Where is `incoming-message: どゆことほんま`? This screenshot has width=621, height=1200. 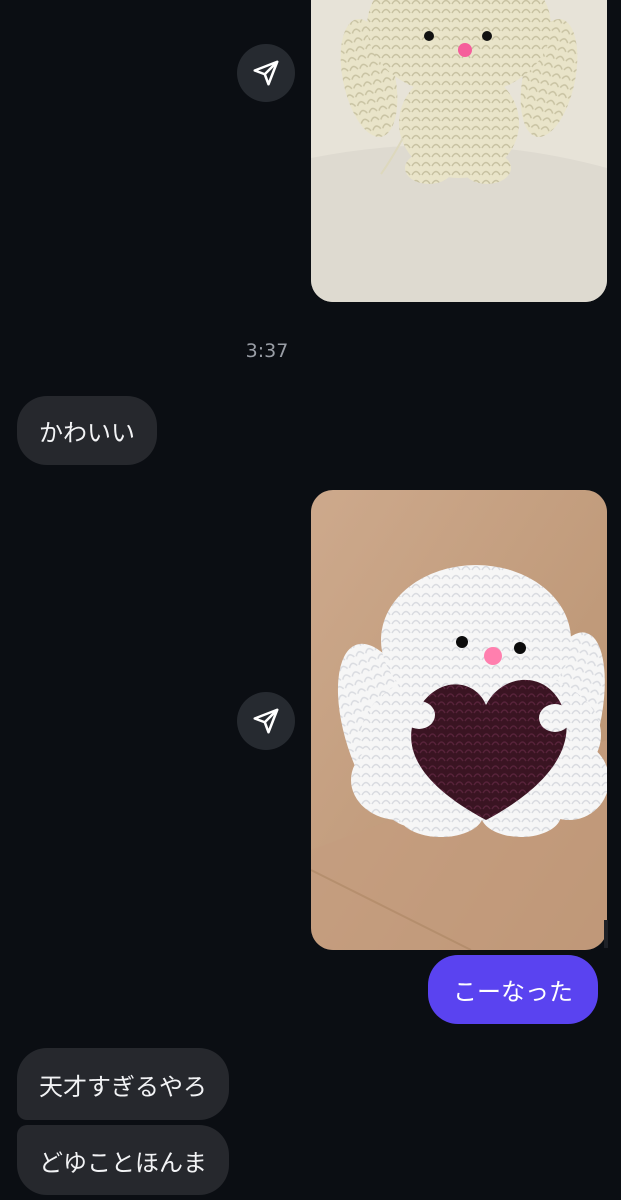 incoming-message: どゆことほんま is located at coordinates (123, 1160).